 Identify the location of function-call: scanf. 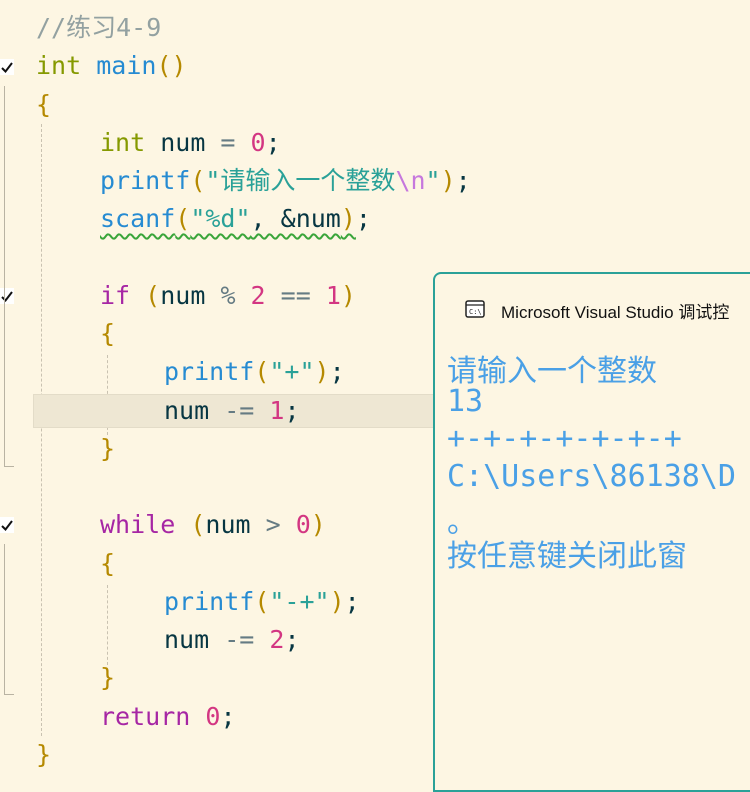
(138, 218).